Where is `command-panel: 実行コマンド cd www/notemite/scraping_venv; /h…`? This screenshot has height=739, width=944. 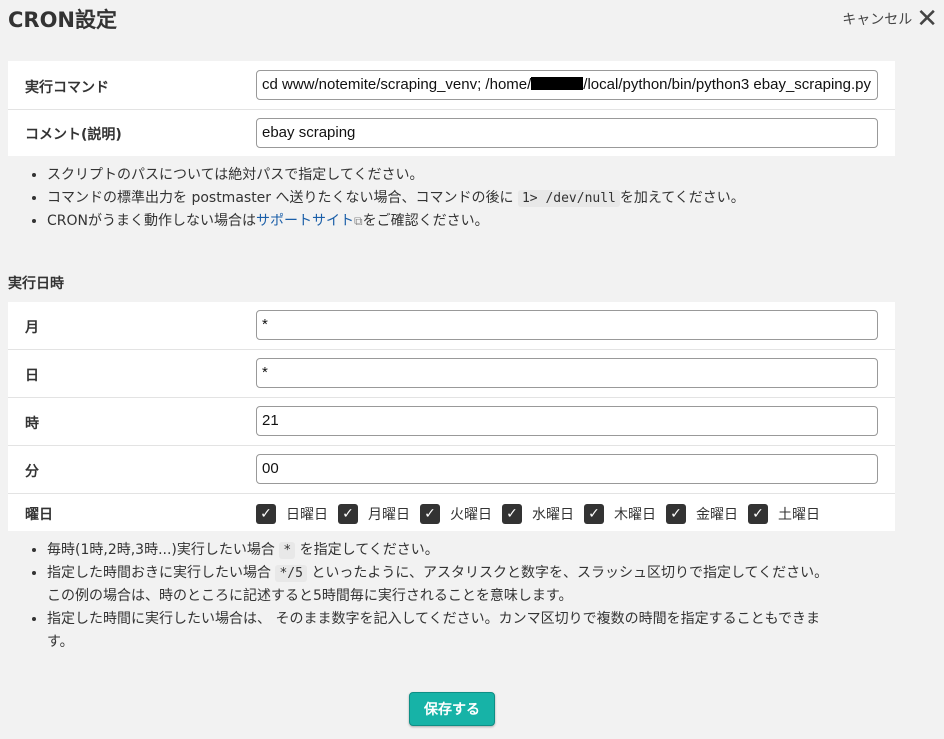
command-panel: 実行コマンド cd www/notemite/scraping_venv; /h… is located at coordinates (451, 108).